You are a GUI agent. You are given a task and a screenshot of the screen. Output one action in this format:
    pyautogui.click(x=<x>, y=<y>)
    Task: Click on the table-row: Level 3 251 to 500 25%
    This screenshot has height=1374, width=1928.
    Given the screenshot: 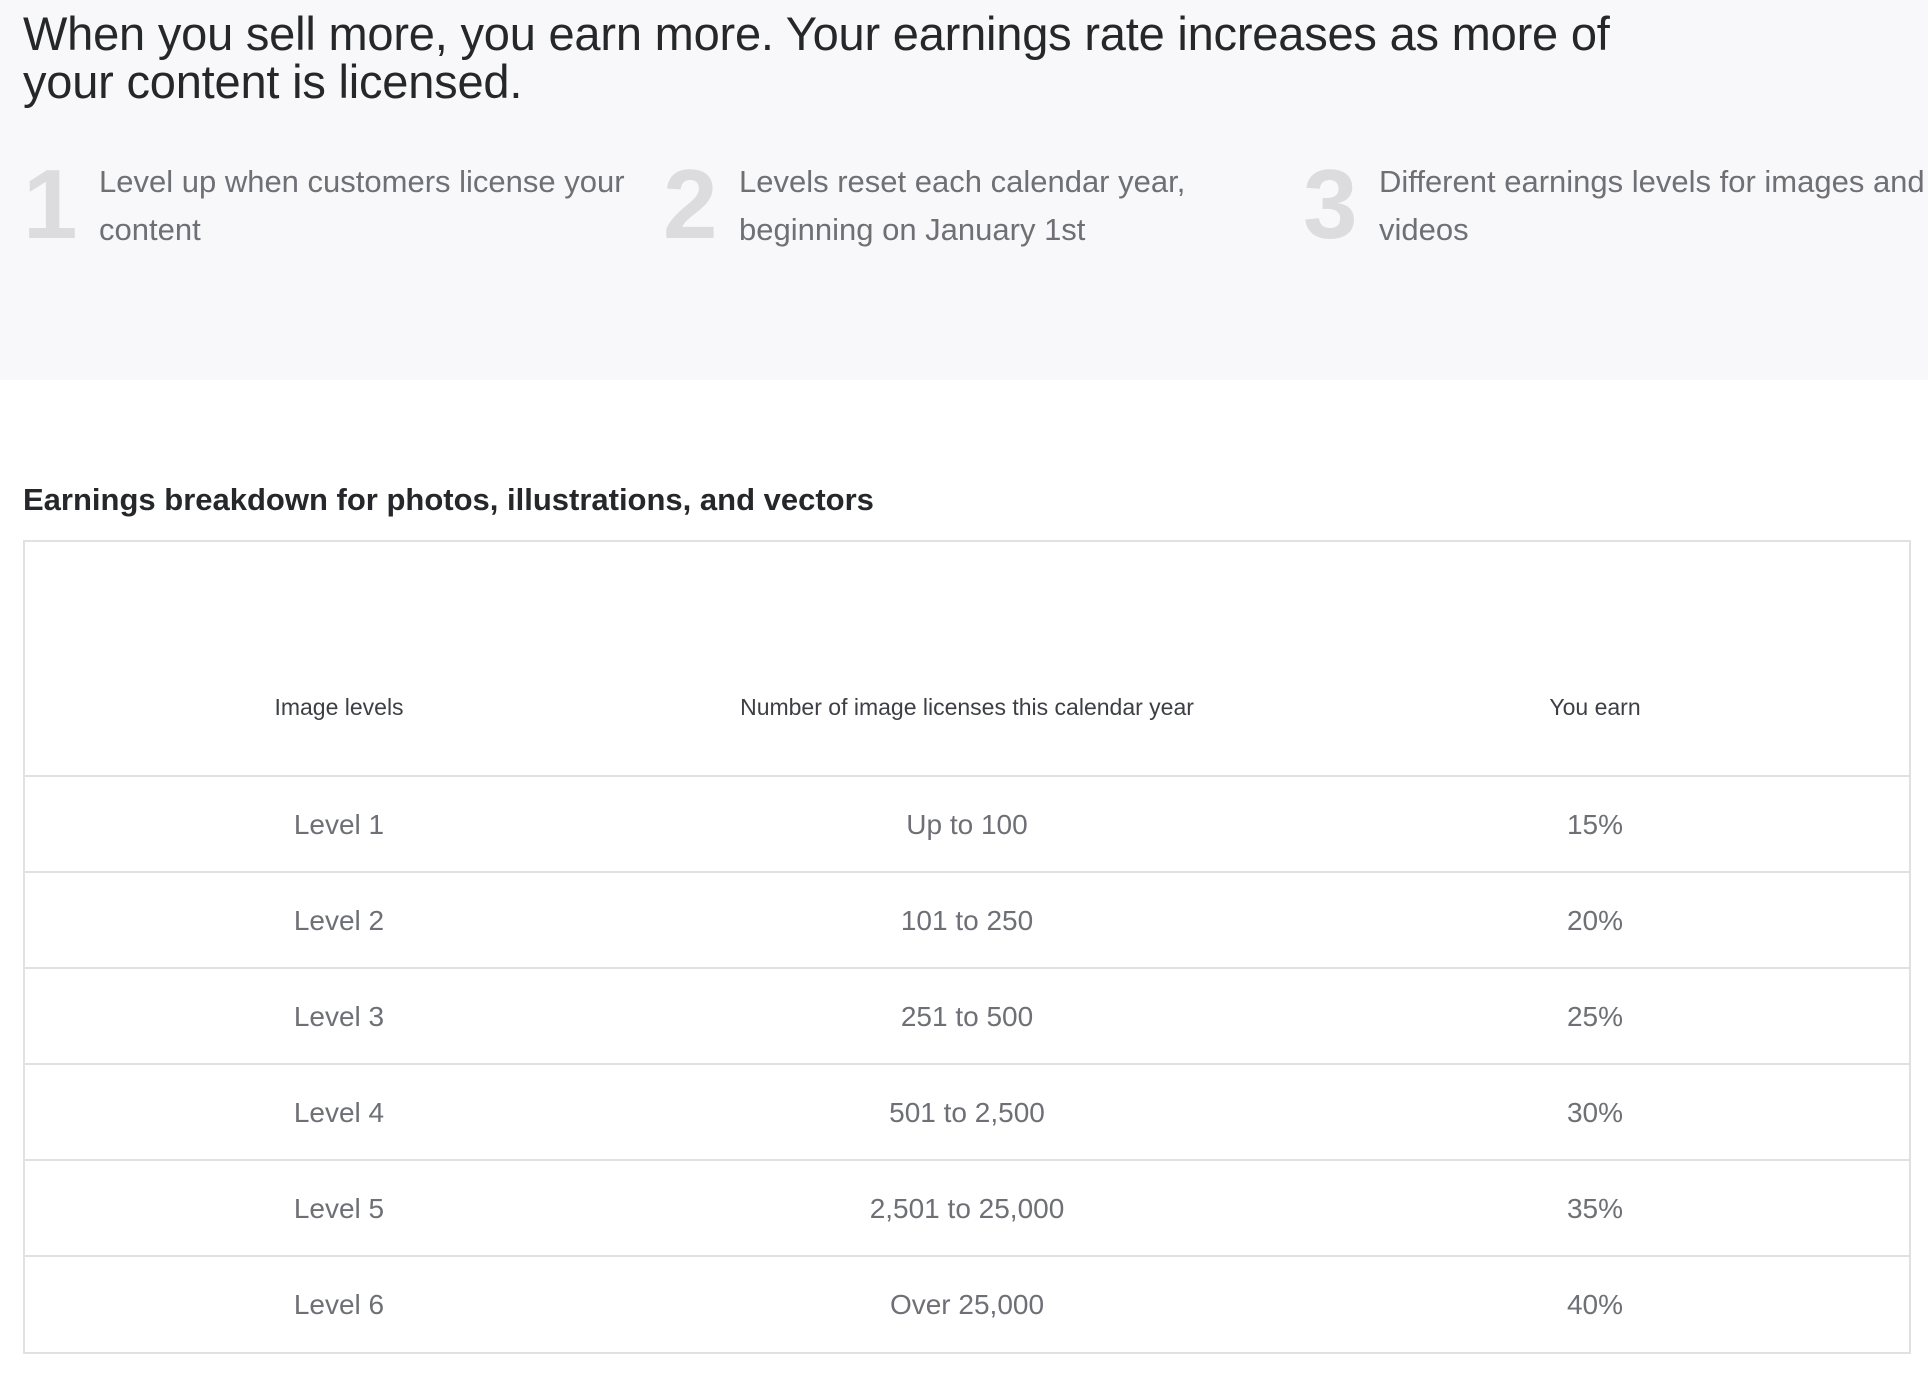 What is the action you would take?
    pyautogui.click(x=967, y=1017)
    